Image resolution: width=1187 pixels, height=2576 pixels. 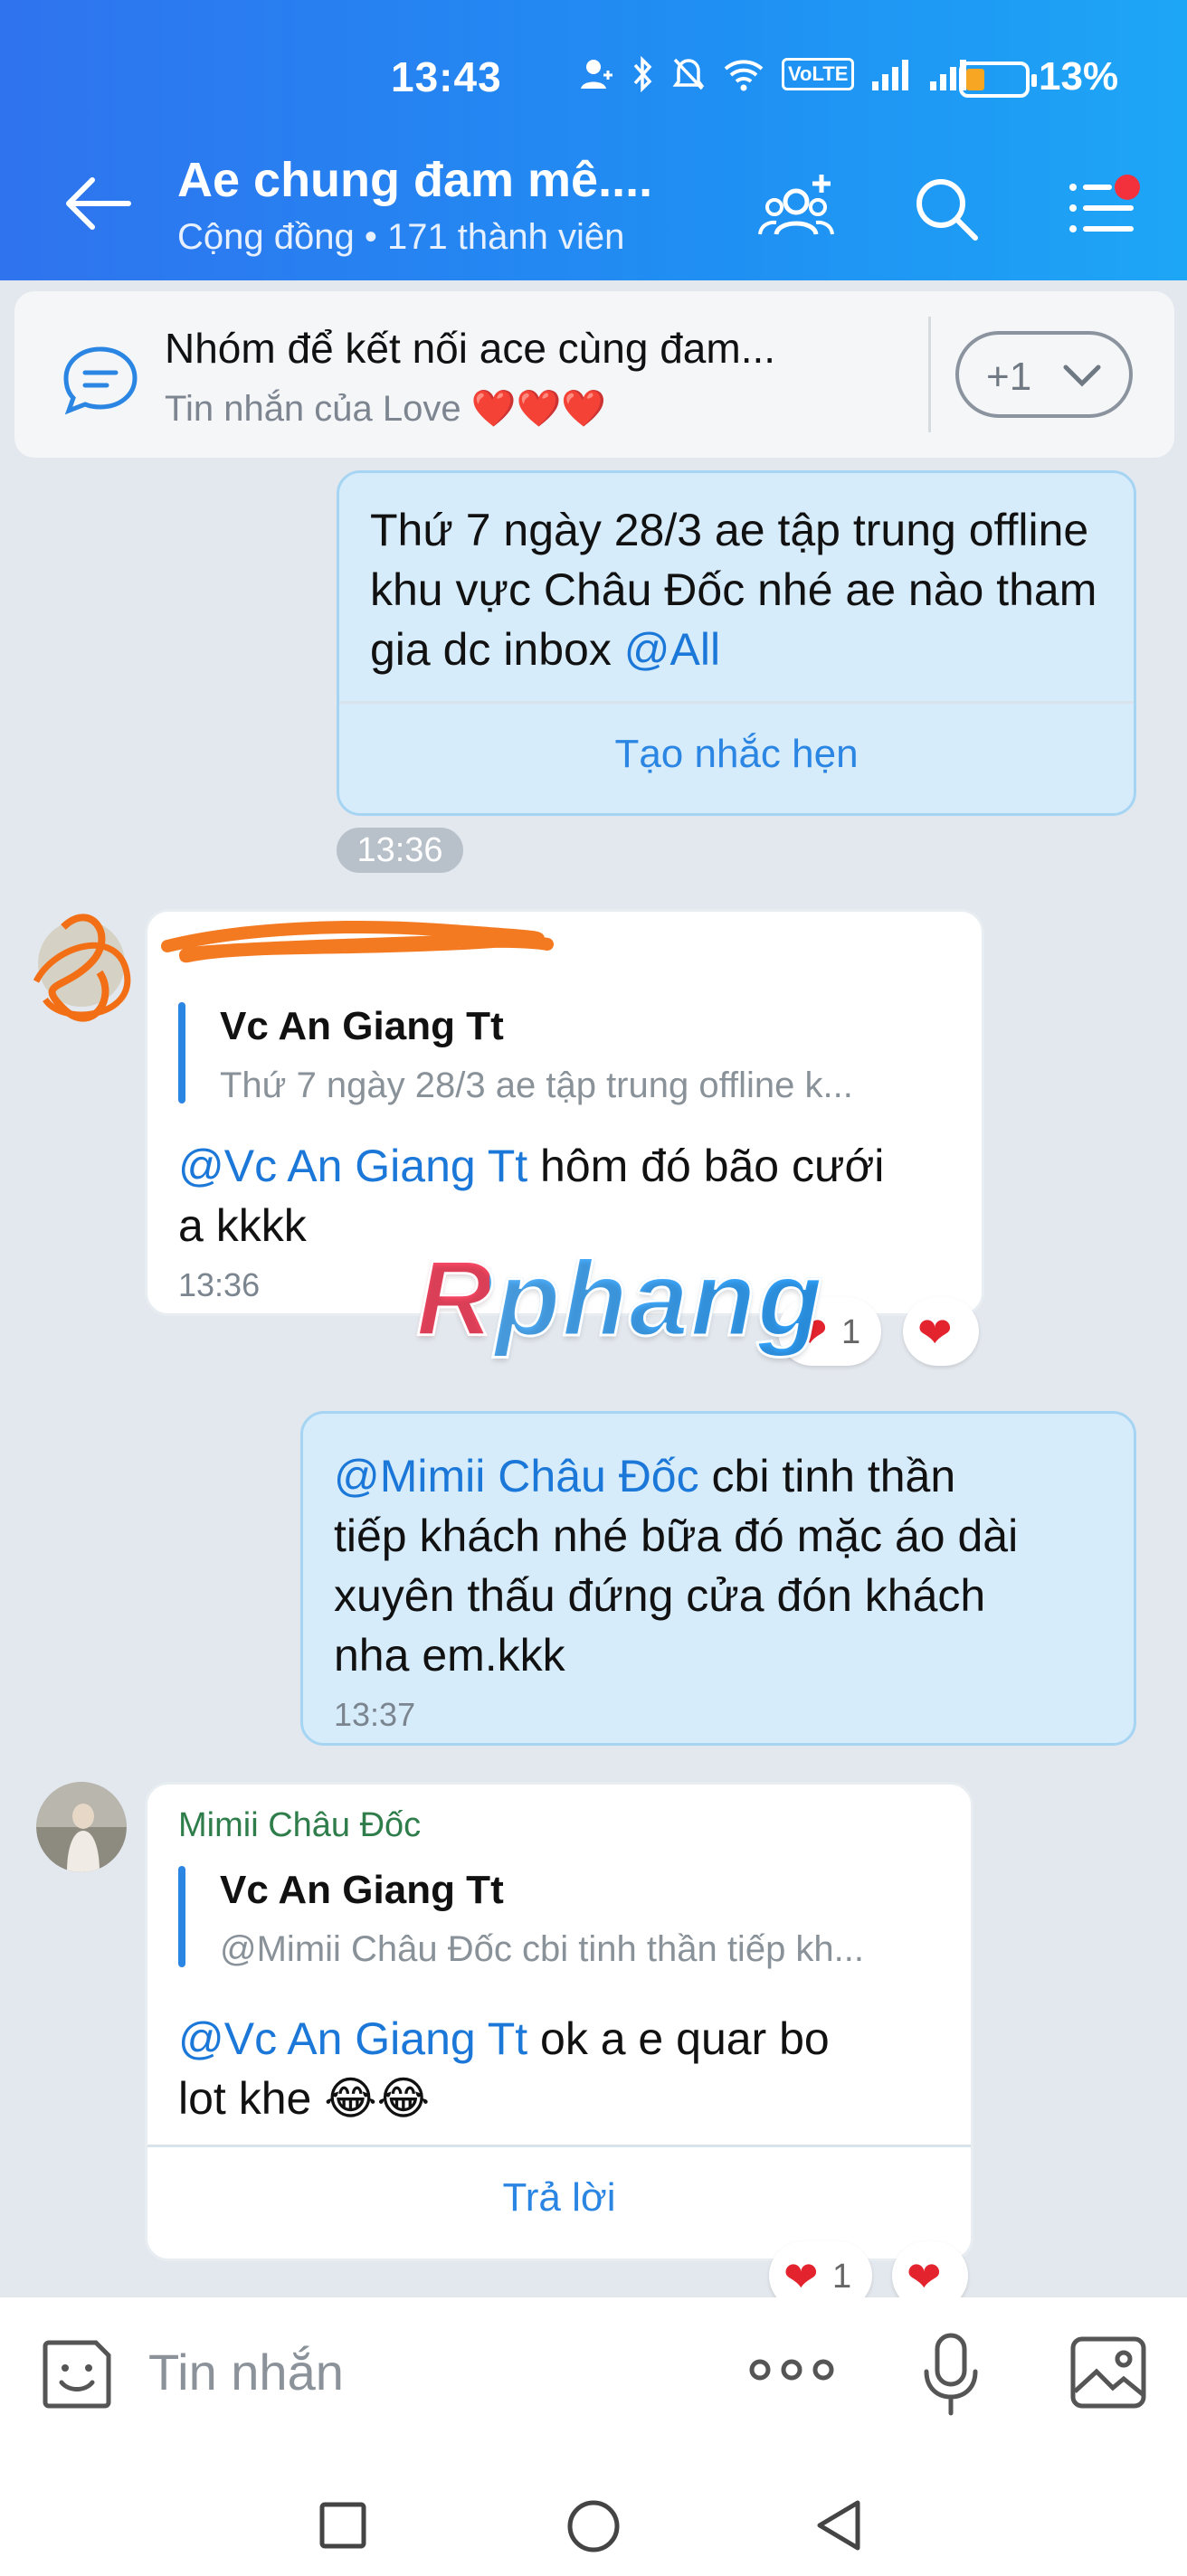 What do you see at coordinates (596, 74) in the screenshot?
I see `person-icon` at bounding box center [596, 74].